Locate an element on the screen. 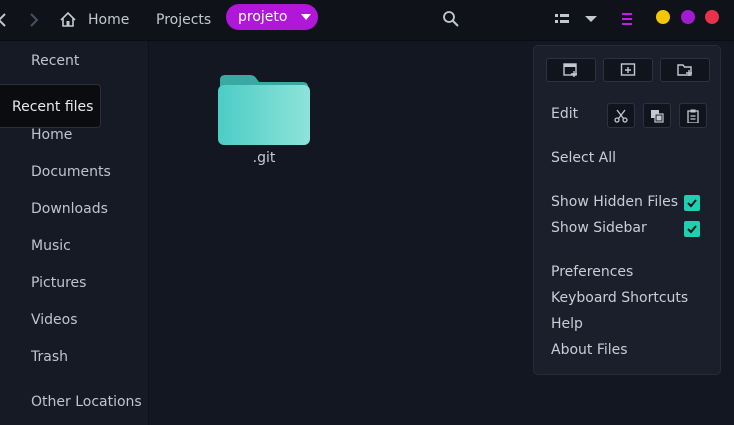 This screenshot has height=425, width=734. hamburger-menu-icon is located at coordinates (627, 19).